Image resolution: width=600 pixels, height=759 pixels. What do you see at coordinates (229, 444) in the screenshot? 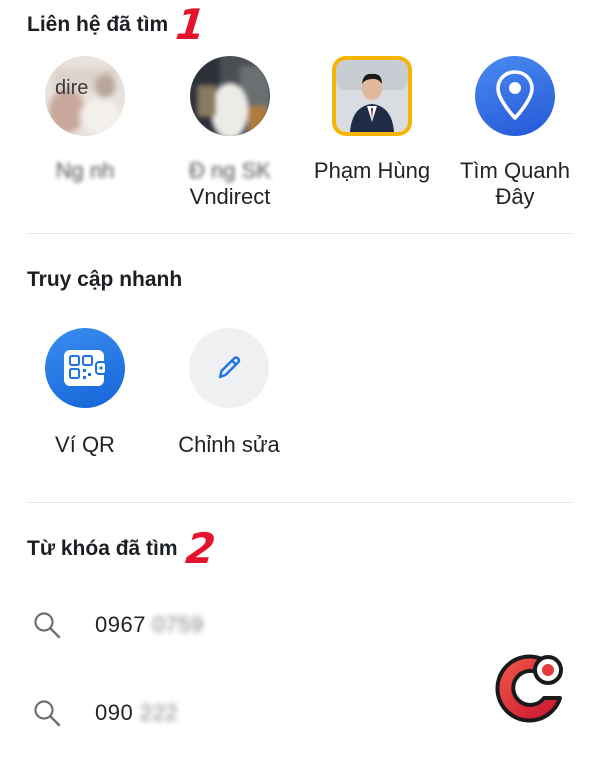
I see `quick-item-label: Chỉnh sửa` at bounding box center [229, 444].